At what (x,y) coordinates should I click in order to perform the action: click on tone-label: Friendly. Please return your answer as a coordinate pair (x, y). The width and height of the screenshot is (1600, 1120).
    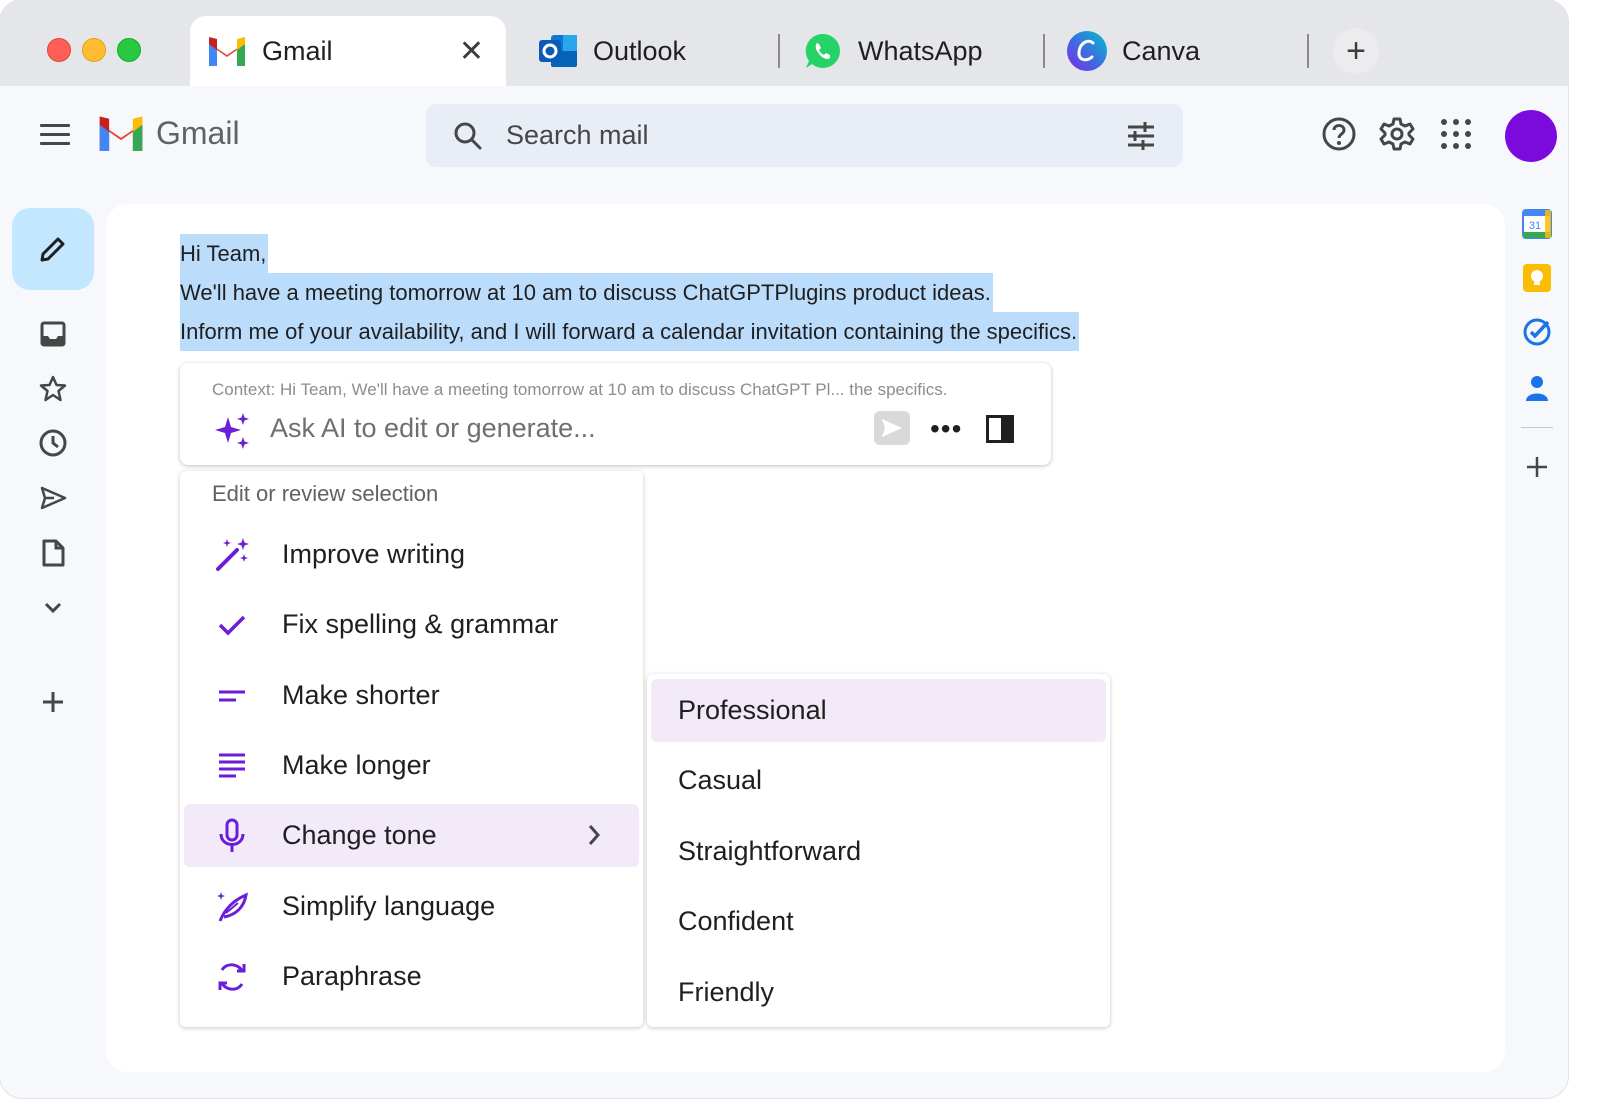
    Looking at the image, I should click on (726, 992).